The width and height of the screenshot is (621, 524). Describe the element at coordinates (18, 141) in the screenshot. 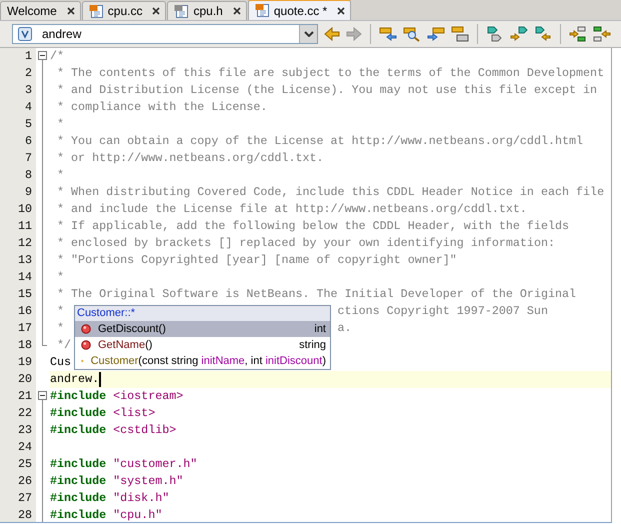

I see `line-number: 6` at that location.